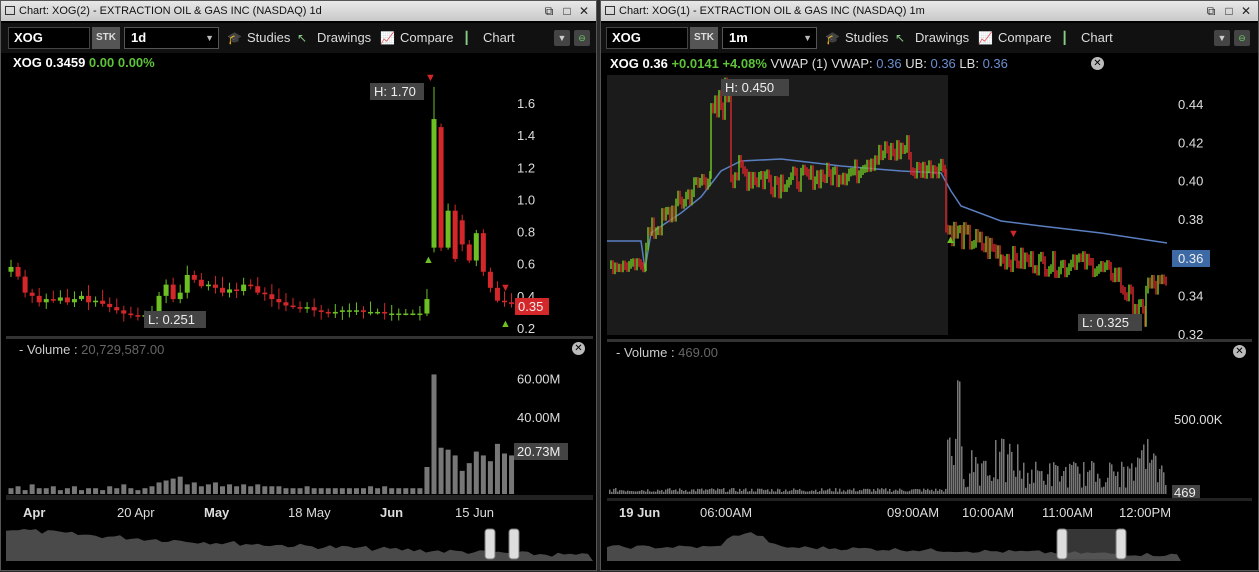 This screenshot has height=572, width=1259. What do you see at coordinates (430, 78) in the screenshot?
I see `high-marker-icon: ▼` at bounding box center [430, 78].